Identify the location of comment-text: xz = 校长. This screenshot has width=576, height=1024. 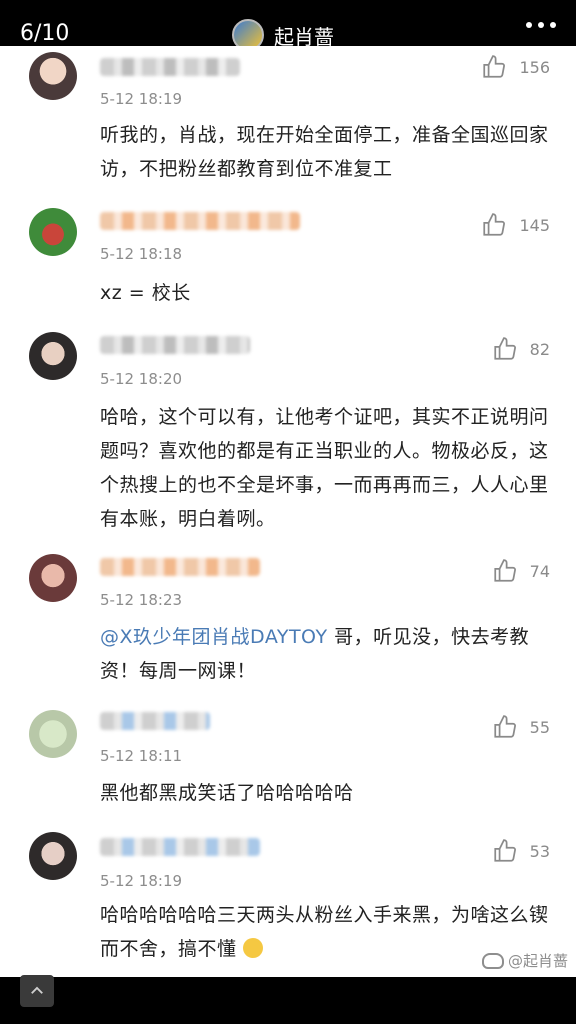
(145, 293).